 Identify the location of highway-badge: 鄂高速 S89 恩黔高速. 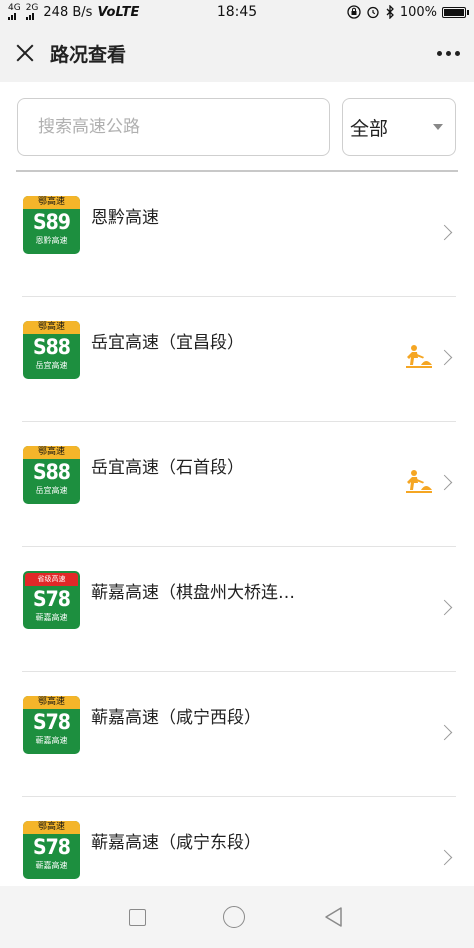
(51, 225).